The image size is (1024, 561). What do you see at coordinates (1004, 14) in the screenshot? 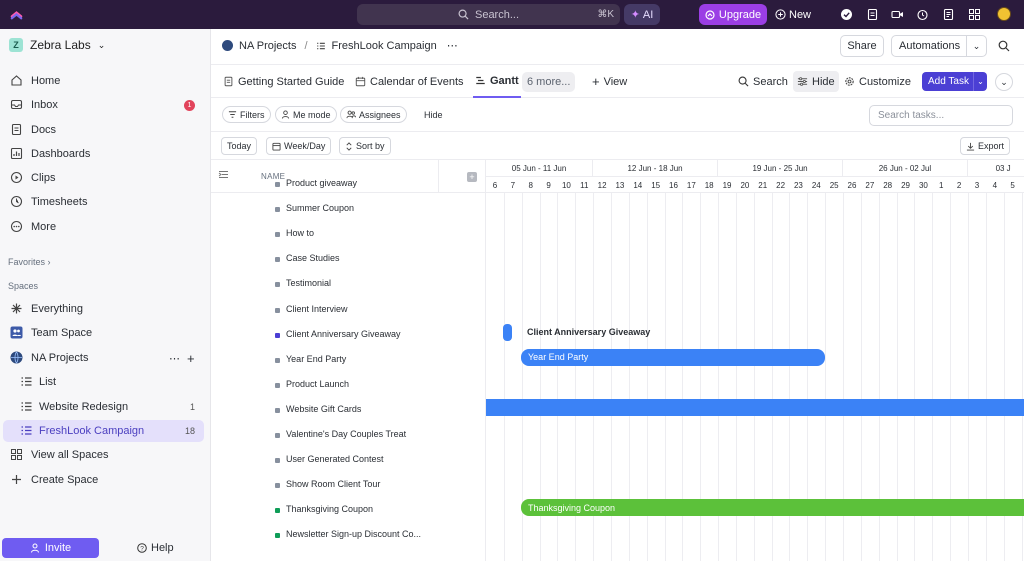
I see `user-avatar` at bounding box center [1004, 14].